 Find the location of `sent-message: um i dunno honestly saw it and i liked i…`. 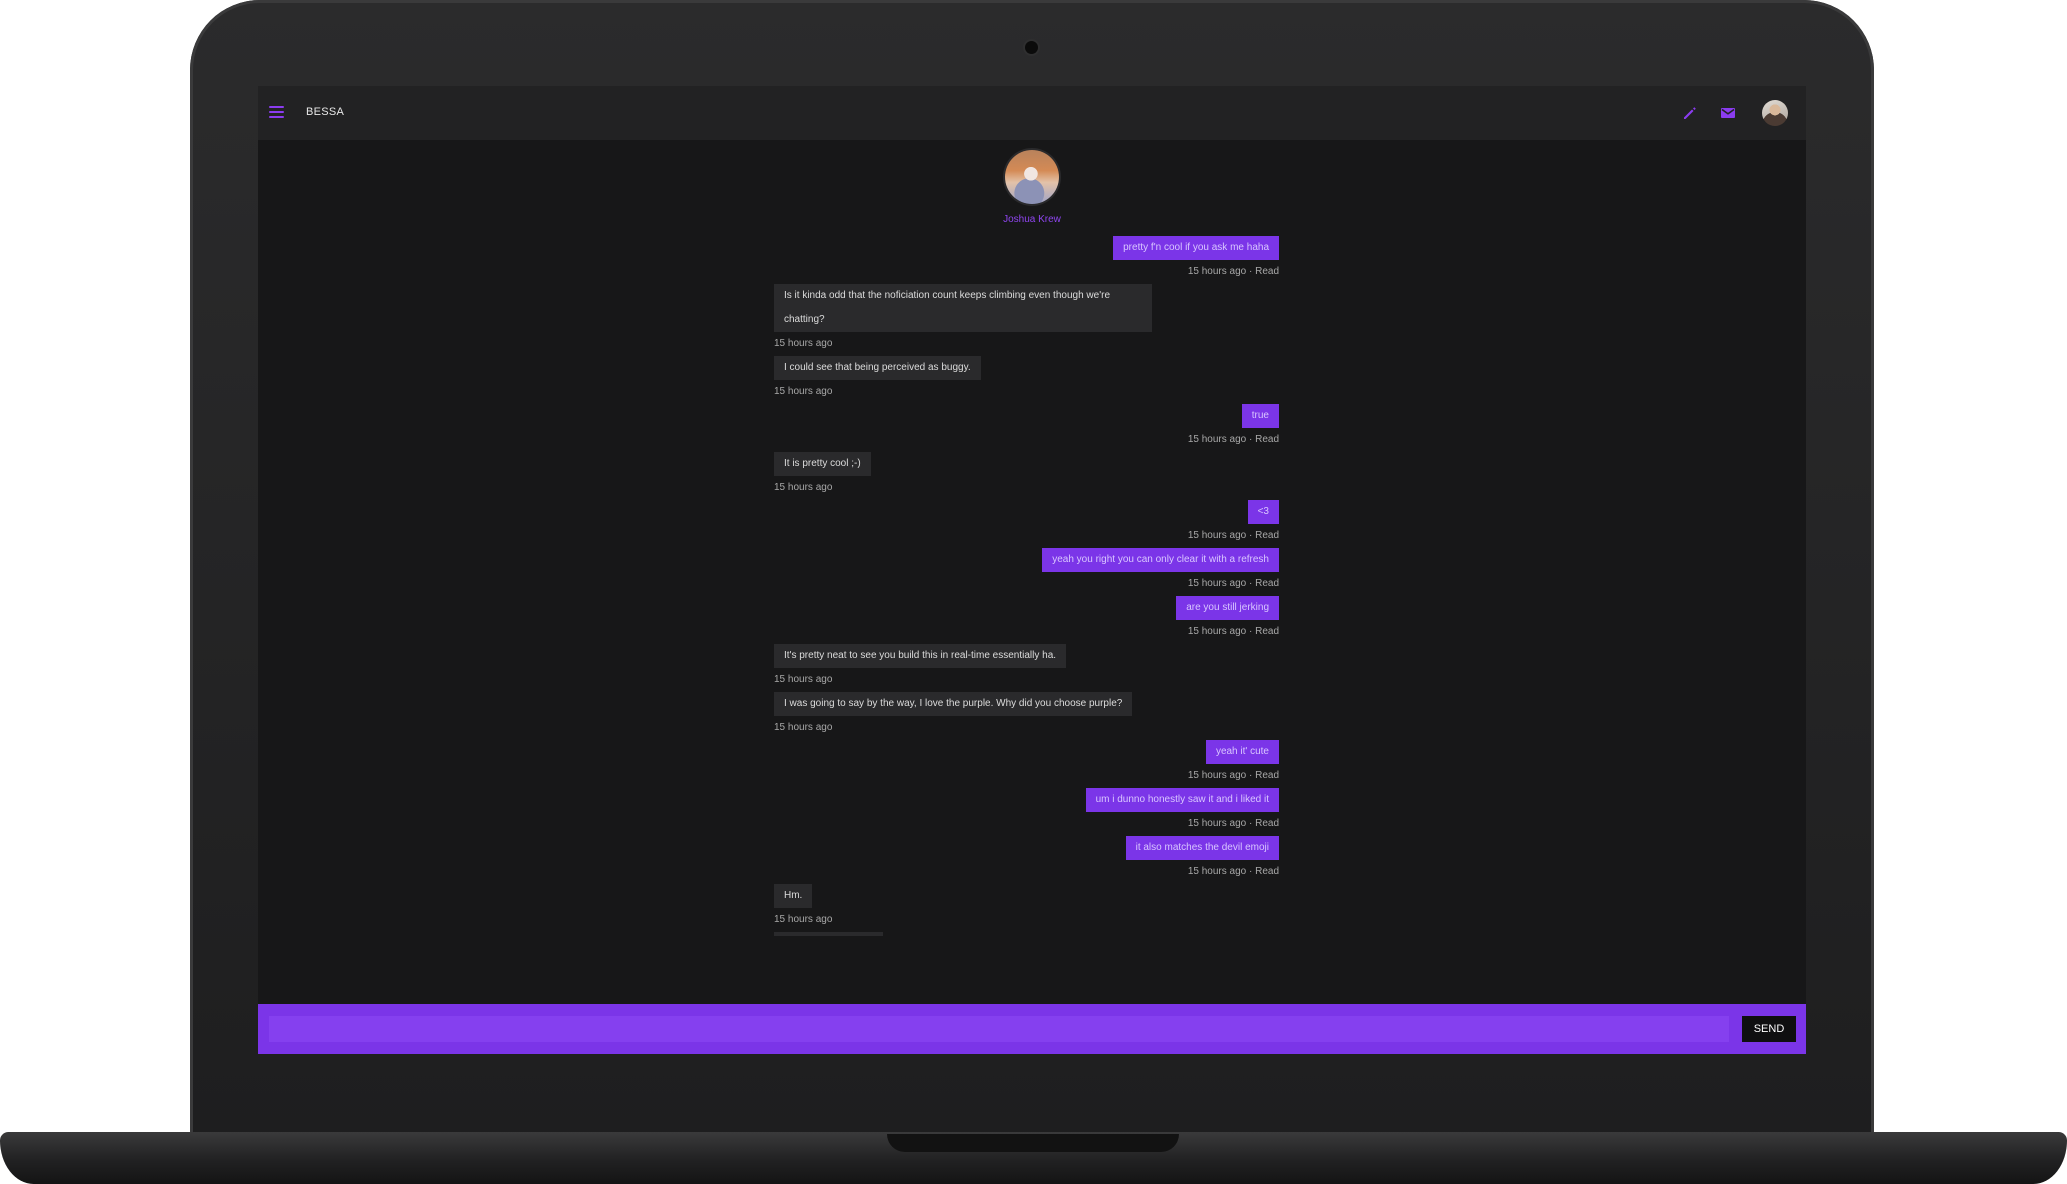

sent-message: um i dunno honestly saw it and i liked i… is located at coordinates (1026, 812).